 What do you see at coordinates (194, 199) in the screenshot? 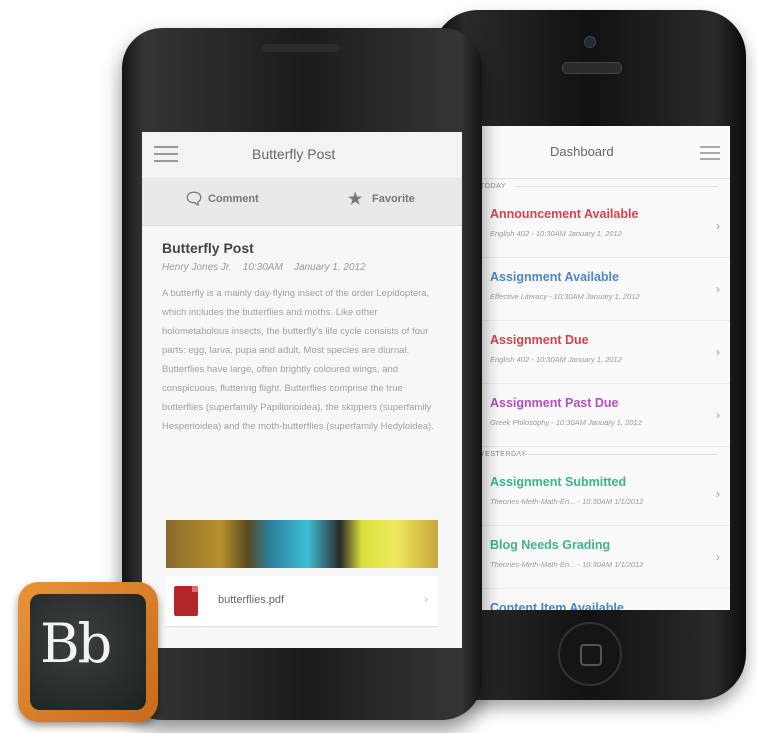
I see `speech-bubble-icon: 🗨` at bounding box center [194, 199].